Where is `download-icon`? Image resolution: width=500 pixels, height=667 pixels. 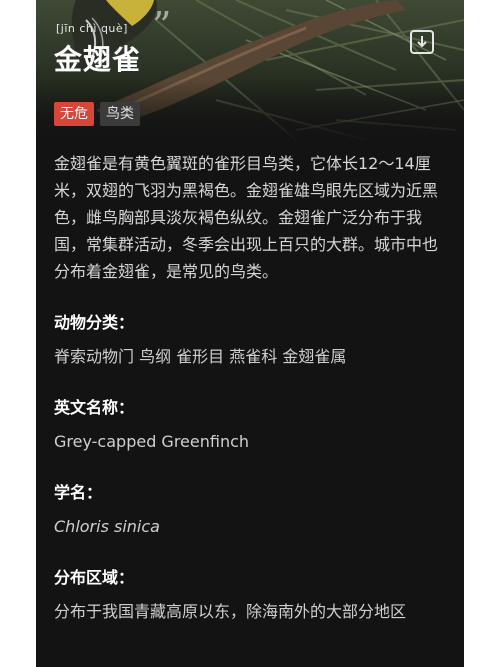
download-icon is located at coordinates (422, 42).